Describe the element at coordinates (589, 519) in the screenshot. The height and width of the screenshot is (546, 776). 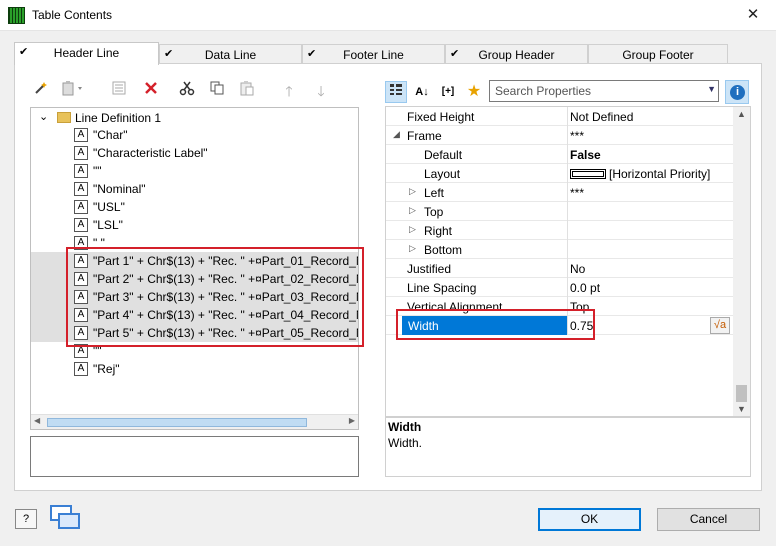
I see `ok-button: OK` at that location.